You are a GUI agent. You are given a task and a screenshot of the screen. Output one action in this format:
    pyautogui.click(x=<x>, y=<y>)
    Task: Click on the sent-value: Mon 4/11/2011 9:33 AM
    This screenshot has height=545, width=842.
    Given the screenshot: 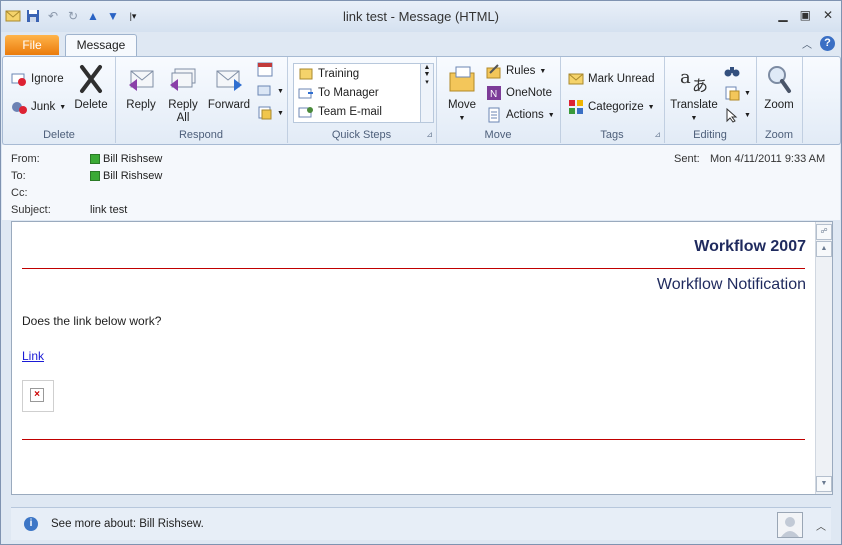 What is the action you would take?
    pyautogui.click(x=768, y=159)
    